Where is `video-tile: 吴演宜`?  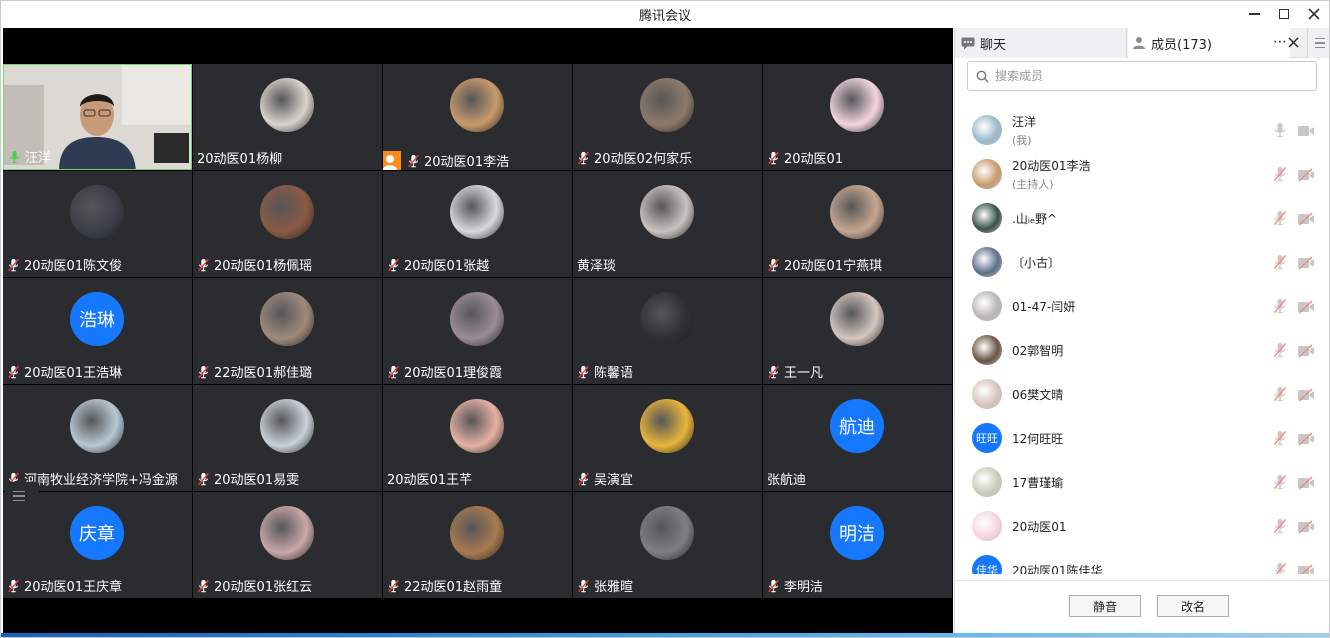
video-tile: 吴演宜 is located at coordinates (667, 438).